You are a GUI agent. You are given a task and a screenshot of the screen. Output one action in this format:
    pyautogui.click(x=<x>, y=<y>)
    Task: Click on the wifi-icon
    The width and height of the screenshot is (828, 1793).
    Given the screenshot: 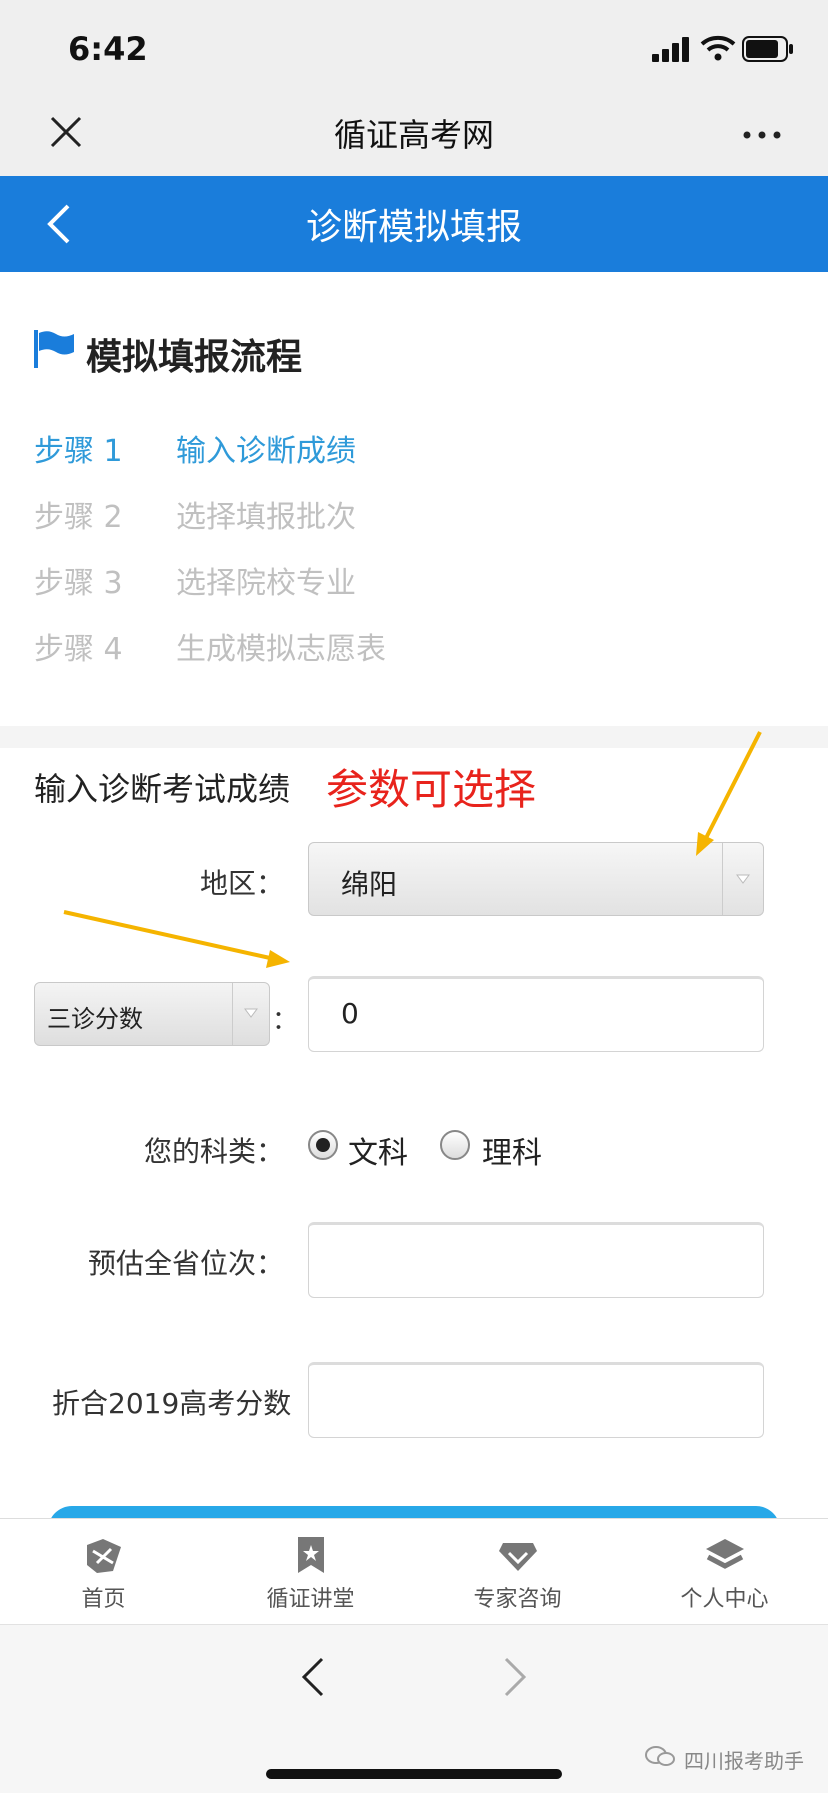 What is the action you would take?
    pyautogui.click(x=718, y=48)
    